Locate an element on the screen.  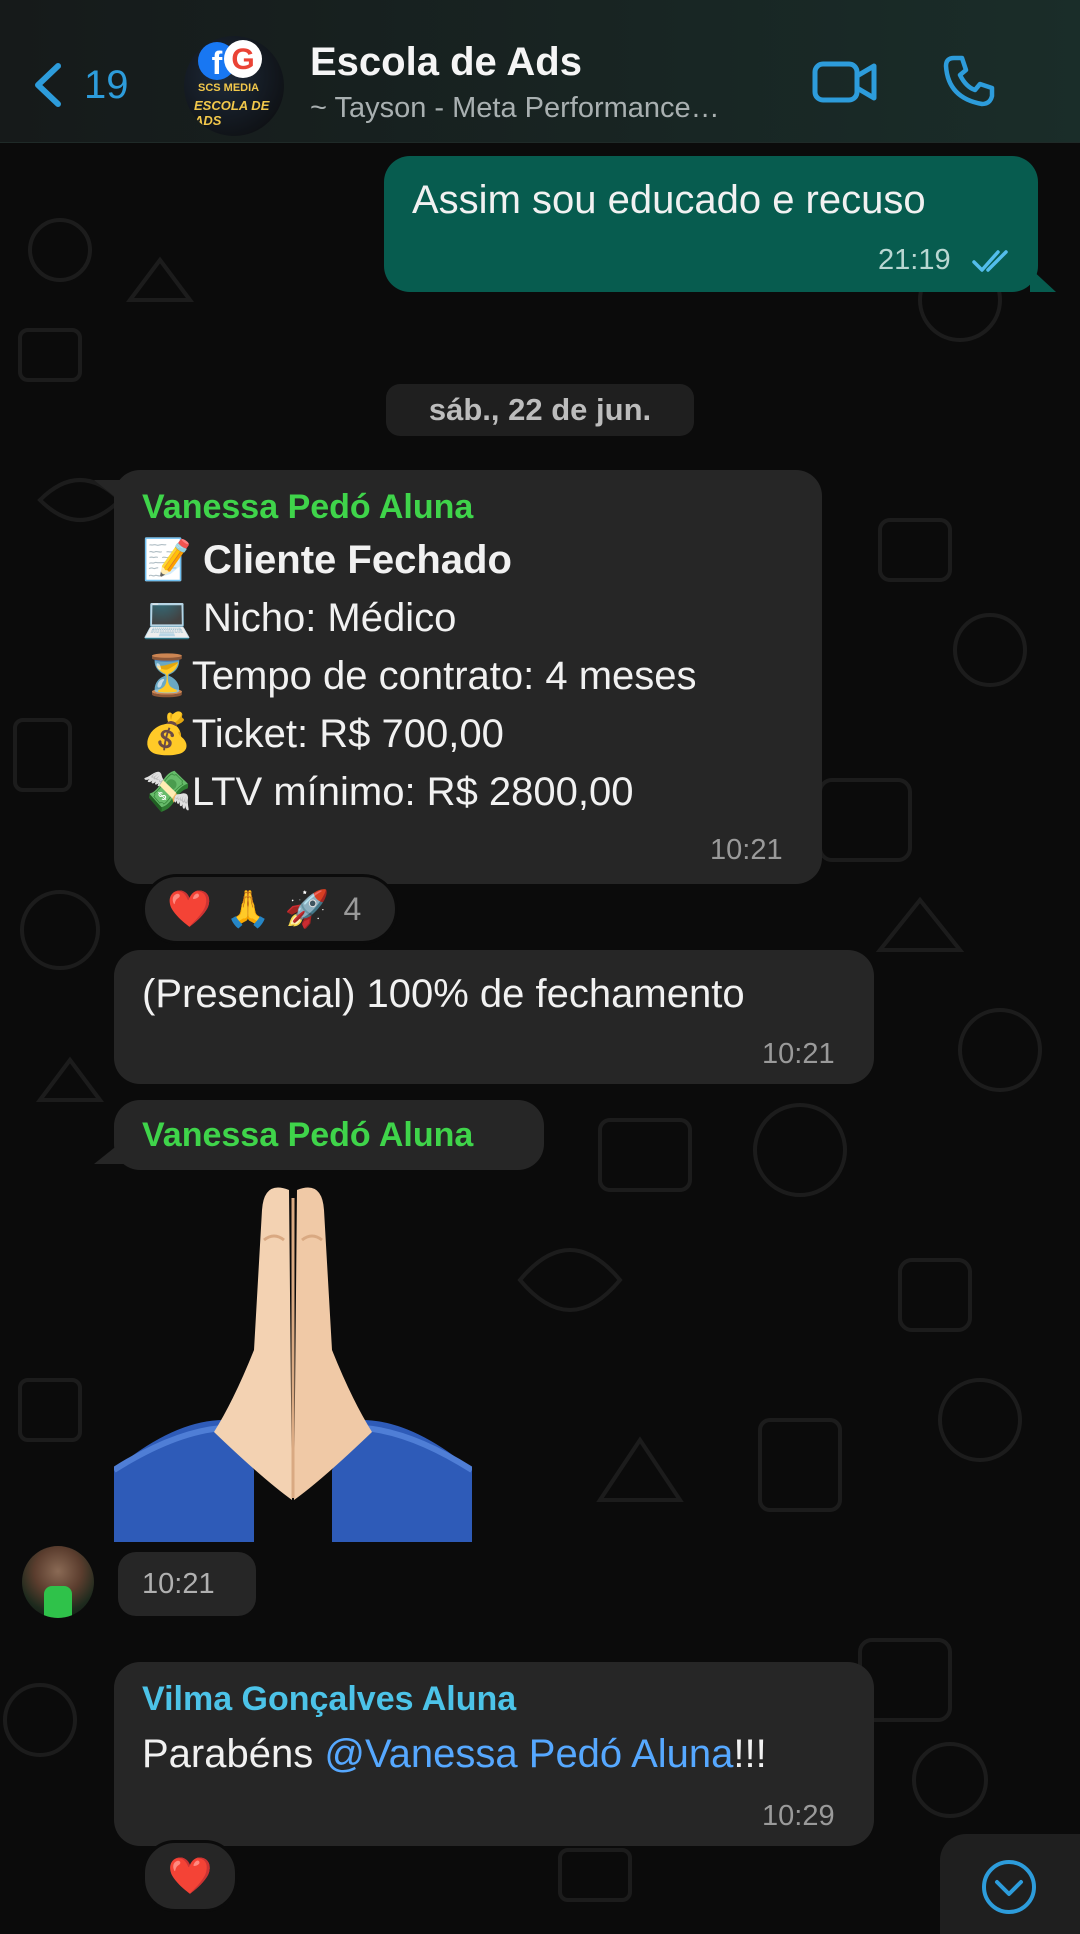
phone-call-icon is located at coordinates (969, 81).